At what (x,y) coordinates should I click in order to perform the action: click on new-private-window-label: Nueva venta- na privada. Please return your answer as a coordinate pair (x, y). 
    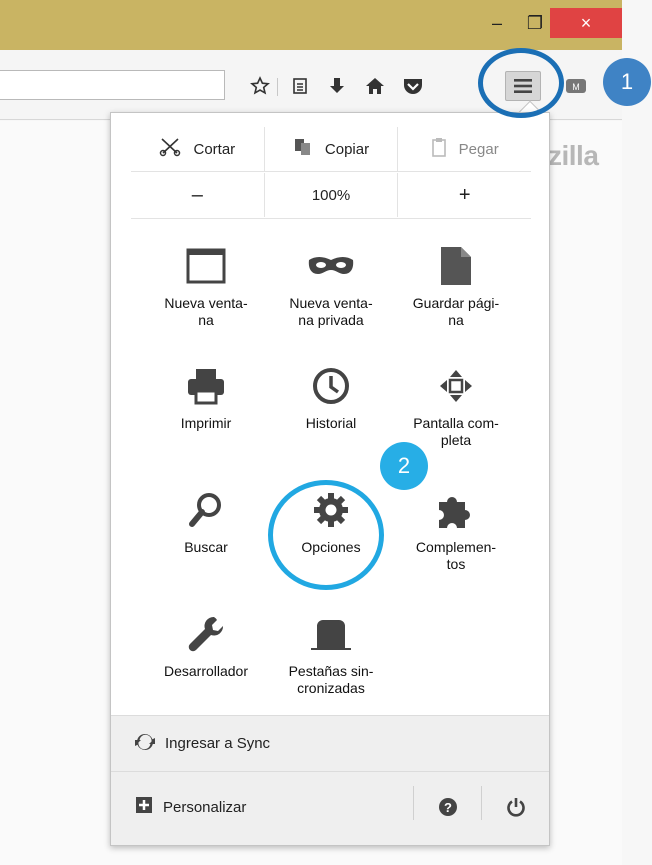
    Looking at the image, I should click on (331, 311).